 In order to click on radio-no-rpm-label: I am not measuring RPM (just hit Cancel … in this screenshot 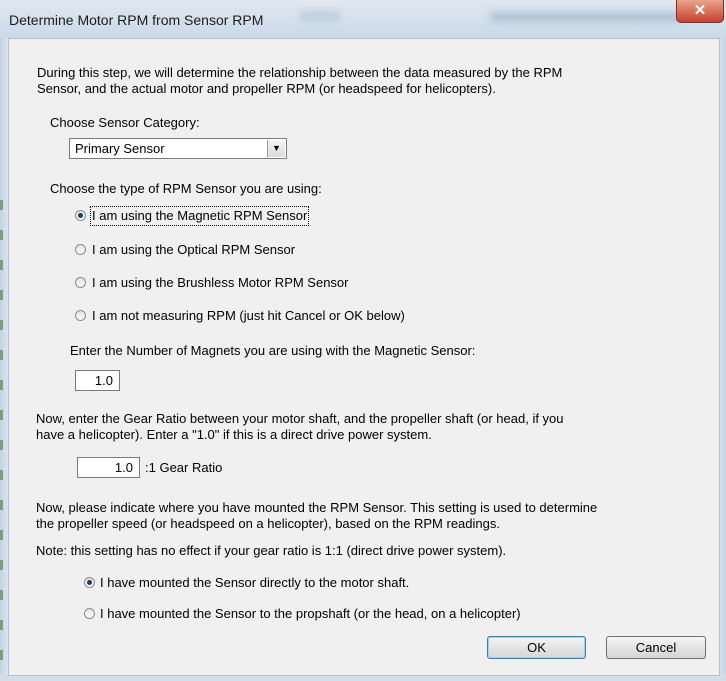, I will do `click(248, 316)`.